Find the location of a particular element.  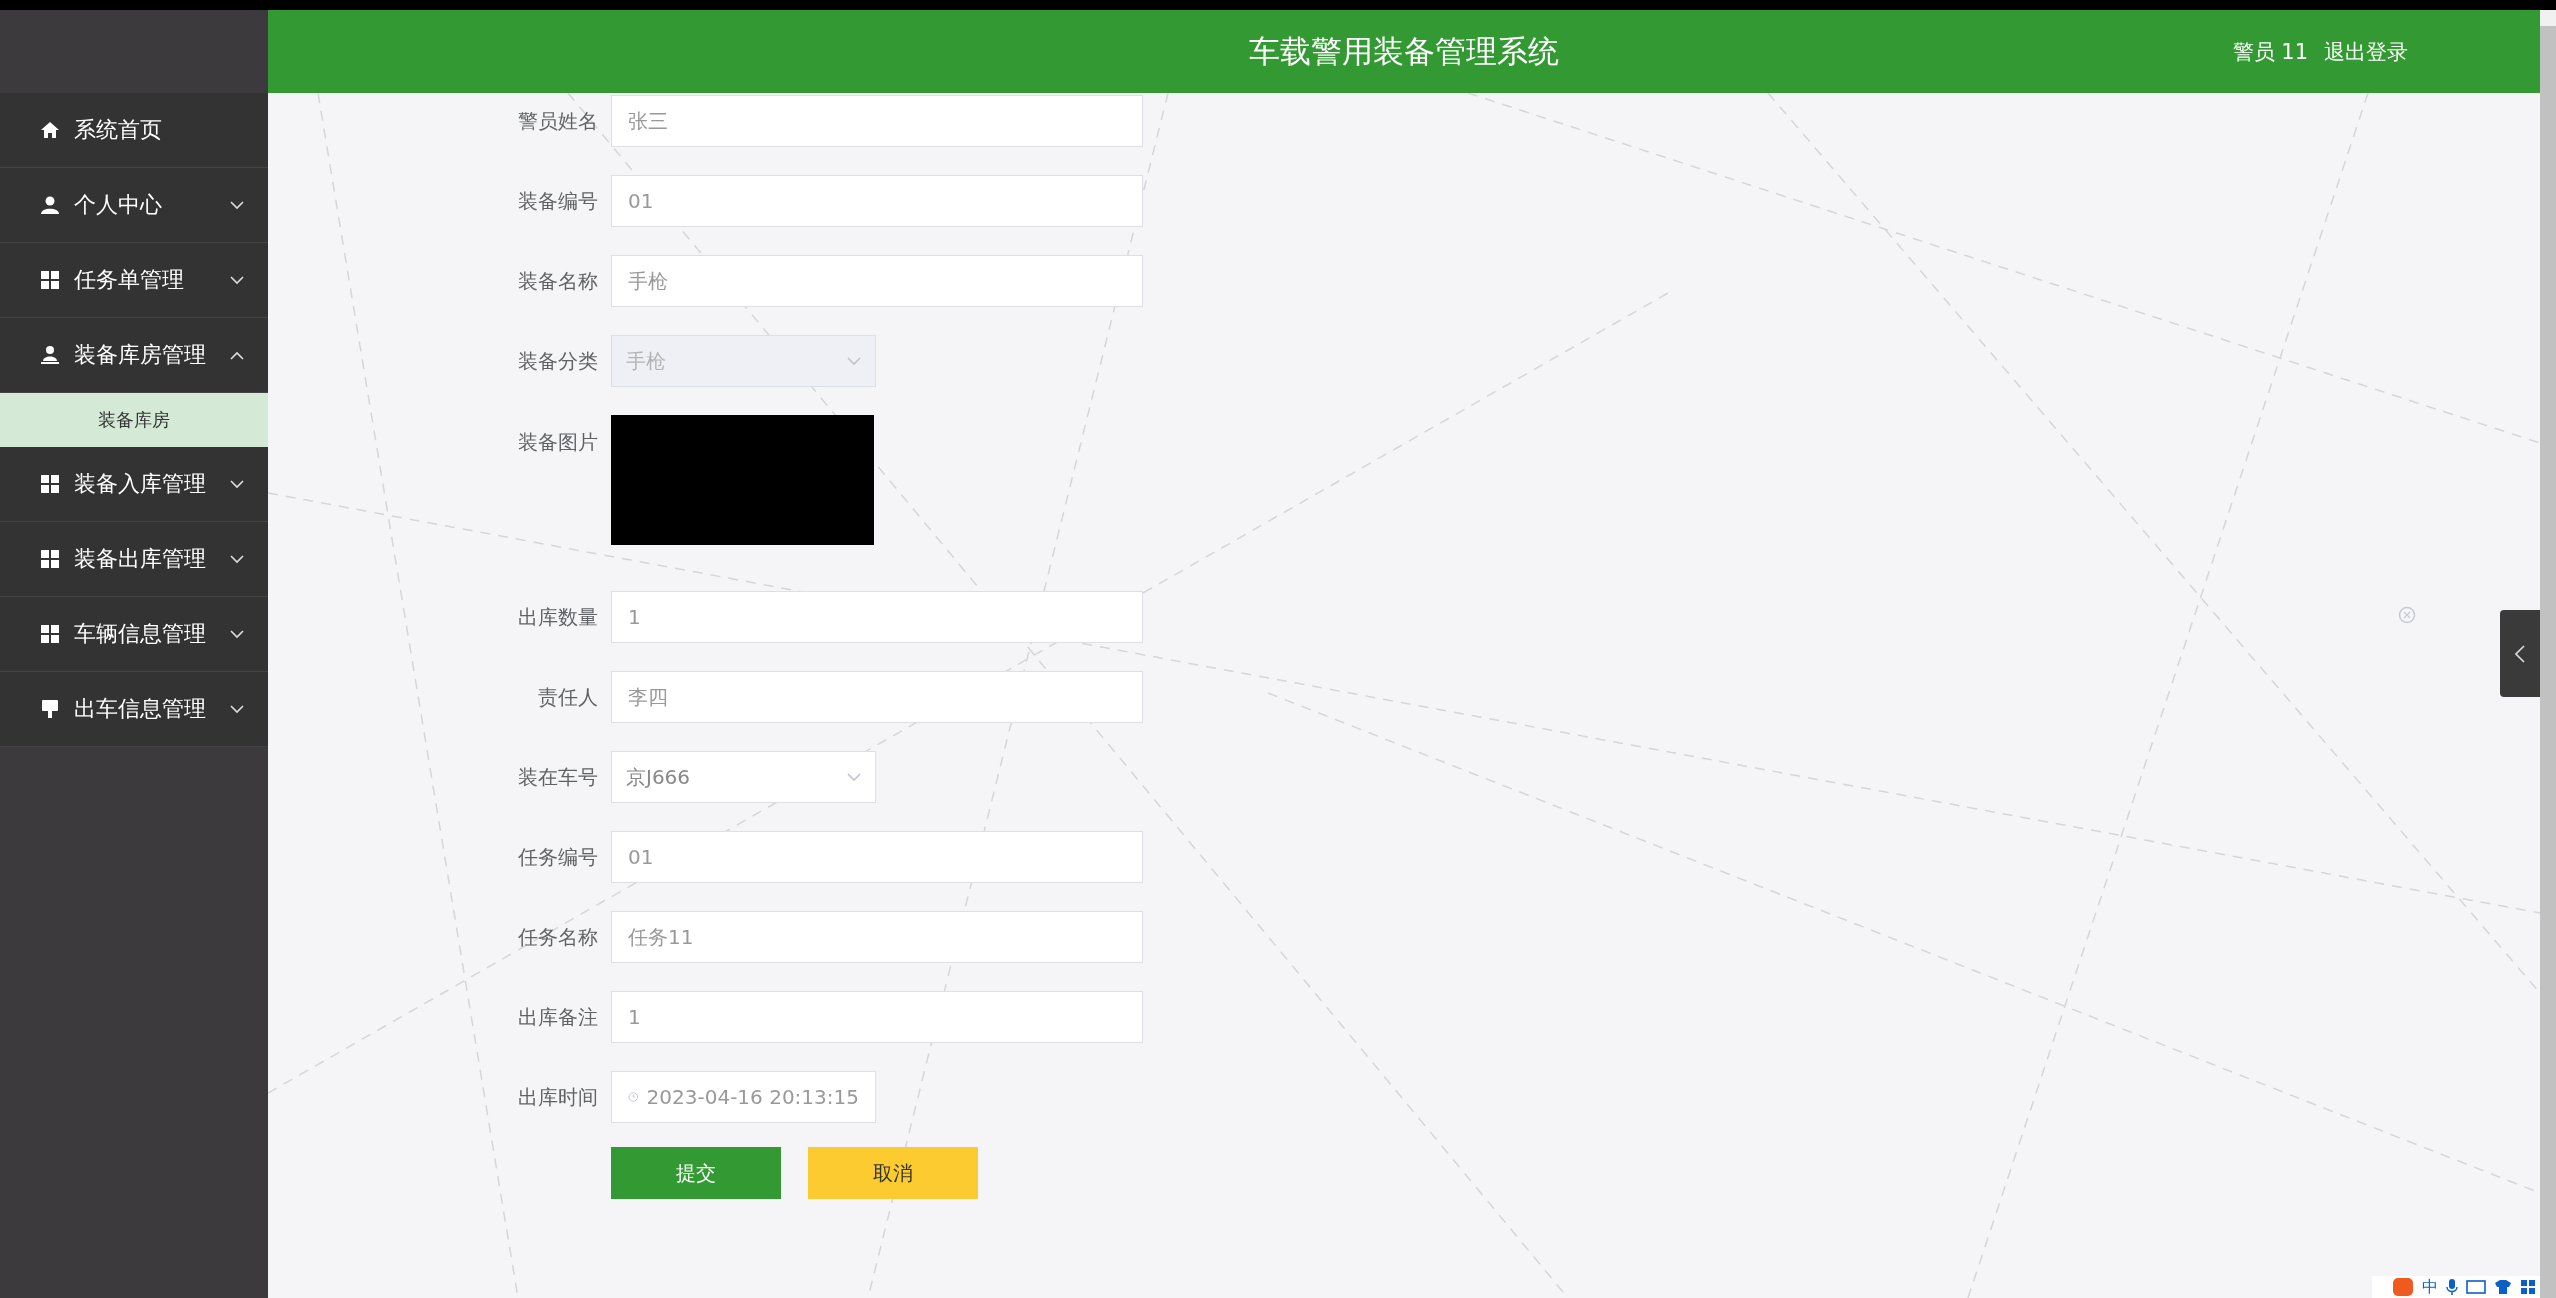

text-field: 李四 is located at coordinates (877, 697).